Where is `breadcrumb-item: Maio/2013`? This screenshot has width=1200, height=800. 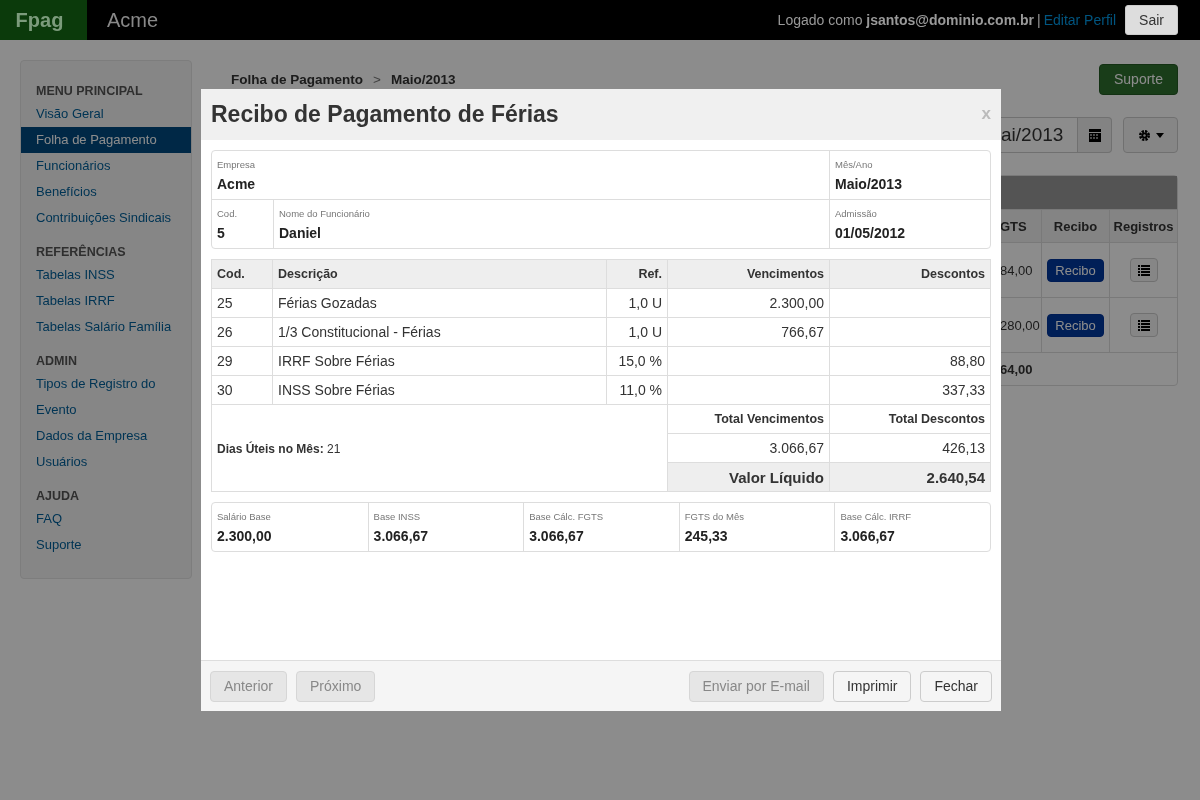 breadcrumb-item: Maio/2013 is located at coordinates (423, 79).